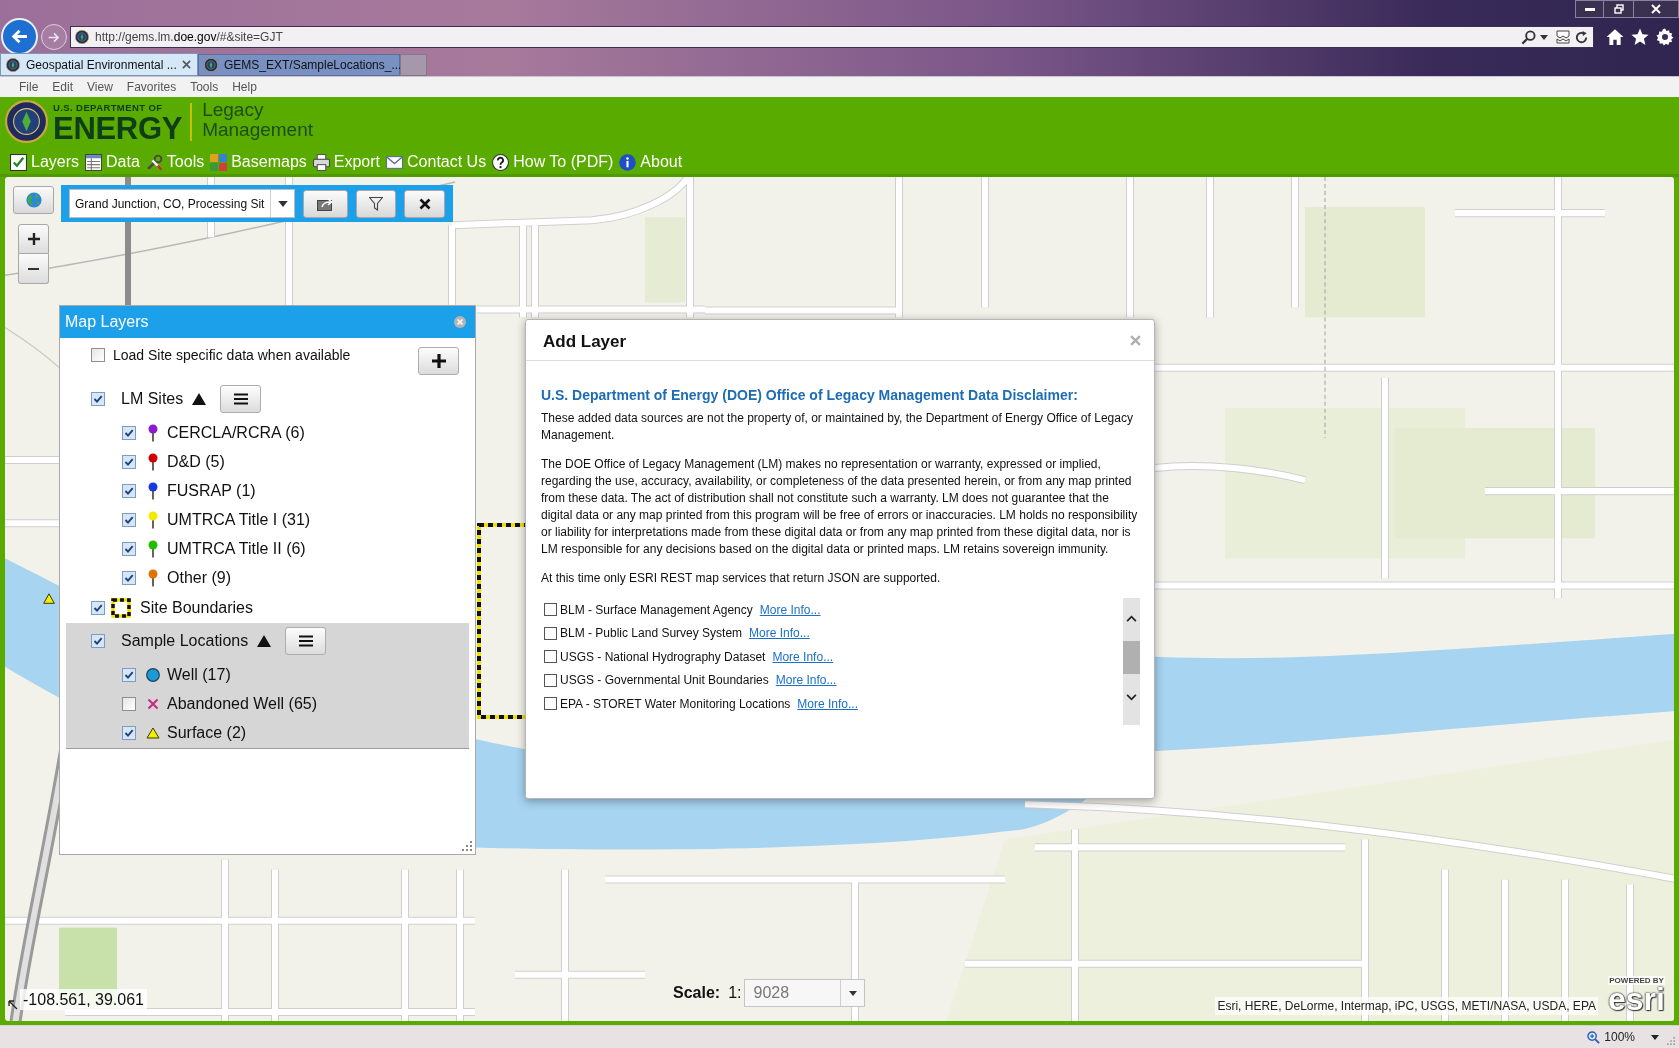 Image resolution: width=1679 pixels, height=1048 pixels. I want to click on minimize-button, so click(1589, 9).